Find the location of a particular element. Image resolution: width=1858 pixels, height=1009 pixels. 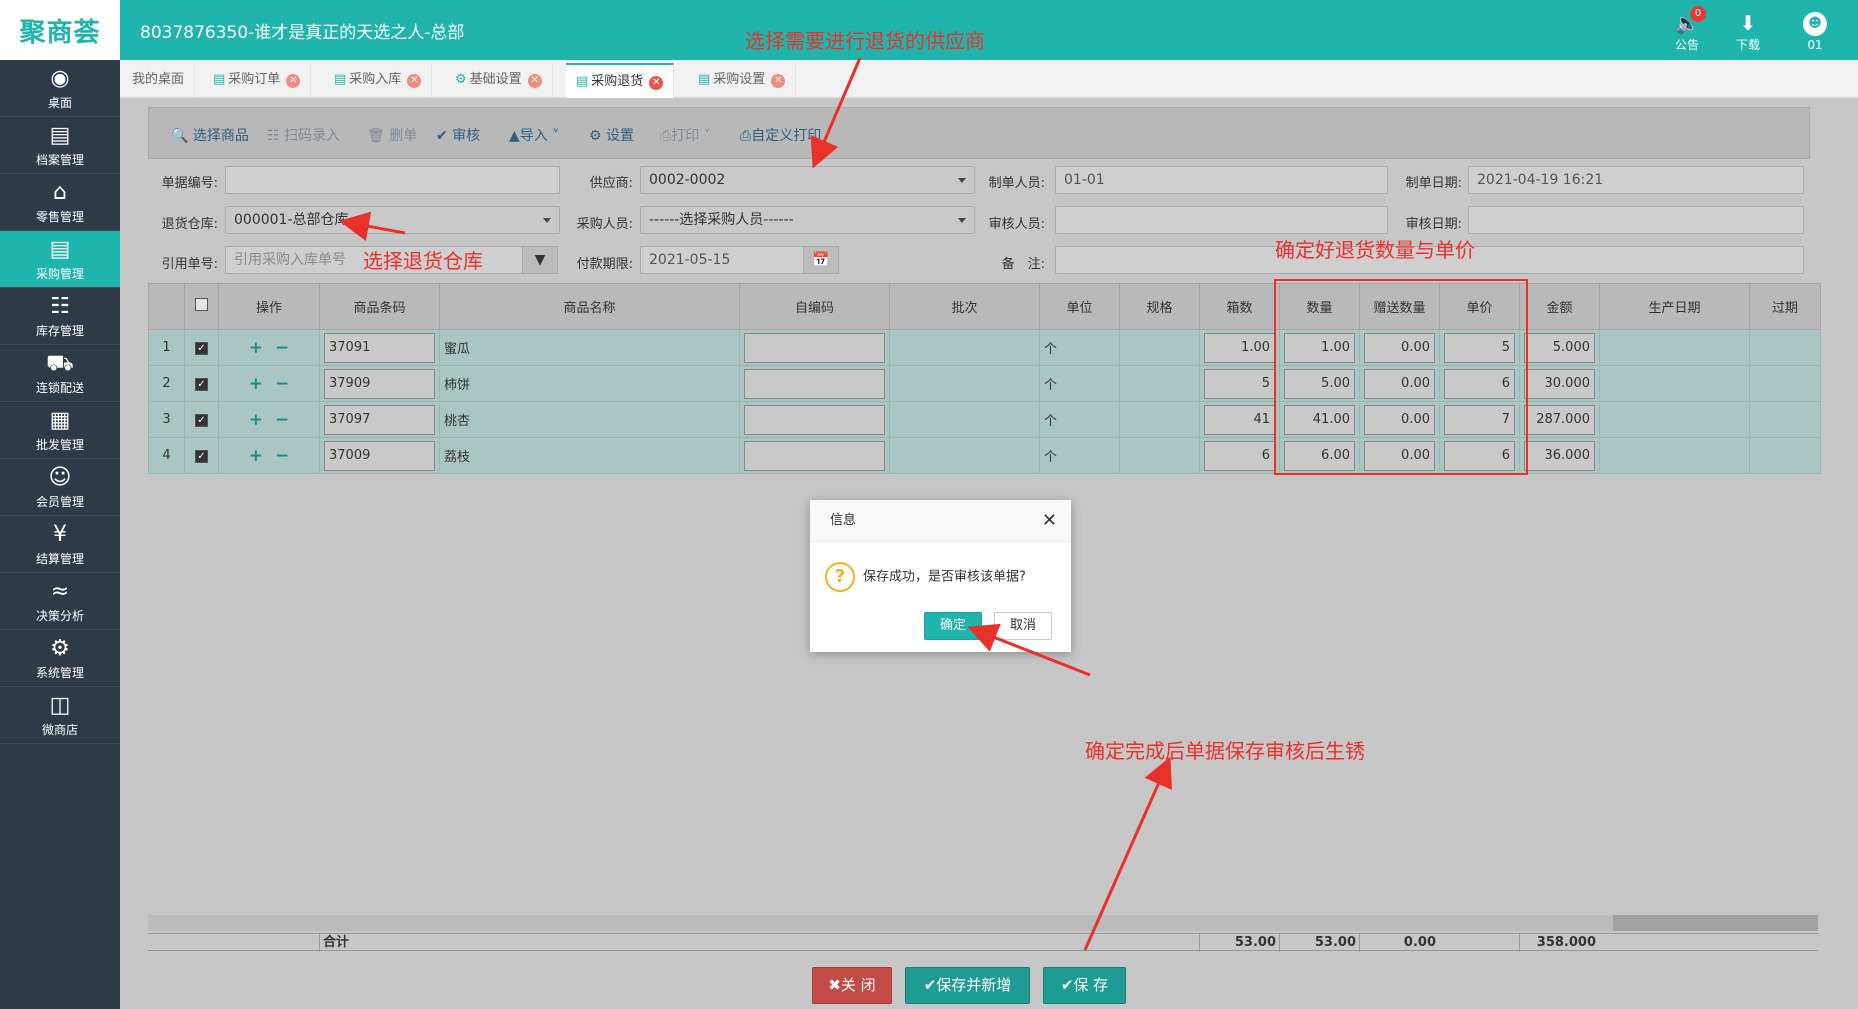

print-button: ⎙打印 ˅ is located at coordinates (685, 135).